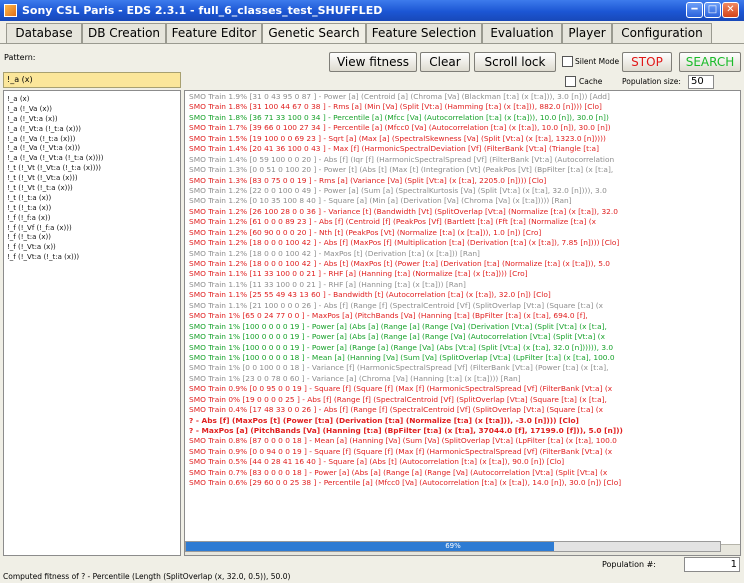 The image size is (744, 583). Describe the element at coordinates (651, 81) in the screenshot. I see `population-size-label: Population size:` at that location.